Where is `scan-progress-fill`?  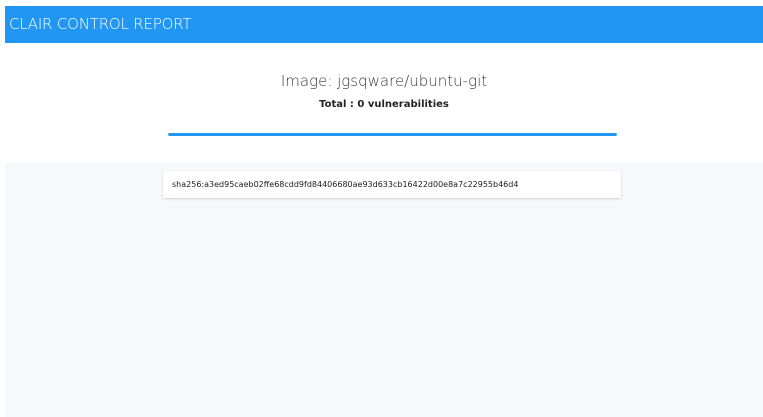
scan-progress-fill is located at coordinates (392, 134).